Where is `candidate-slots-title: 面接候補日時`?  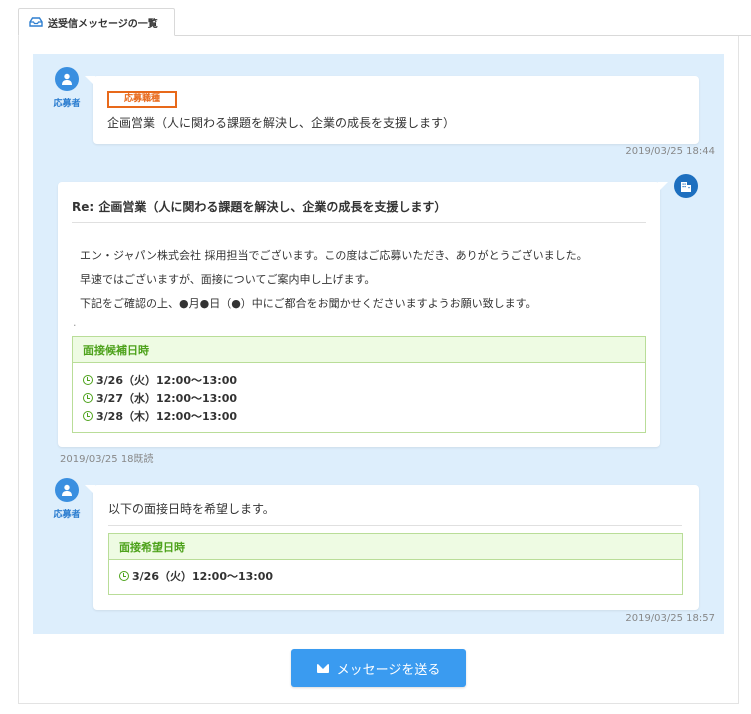
candidate-slots-title: 面接候補日時 is located at coordinates (359, 350).